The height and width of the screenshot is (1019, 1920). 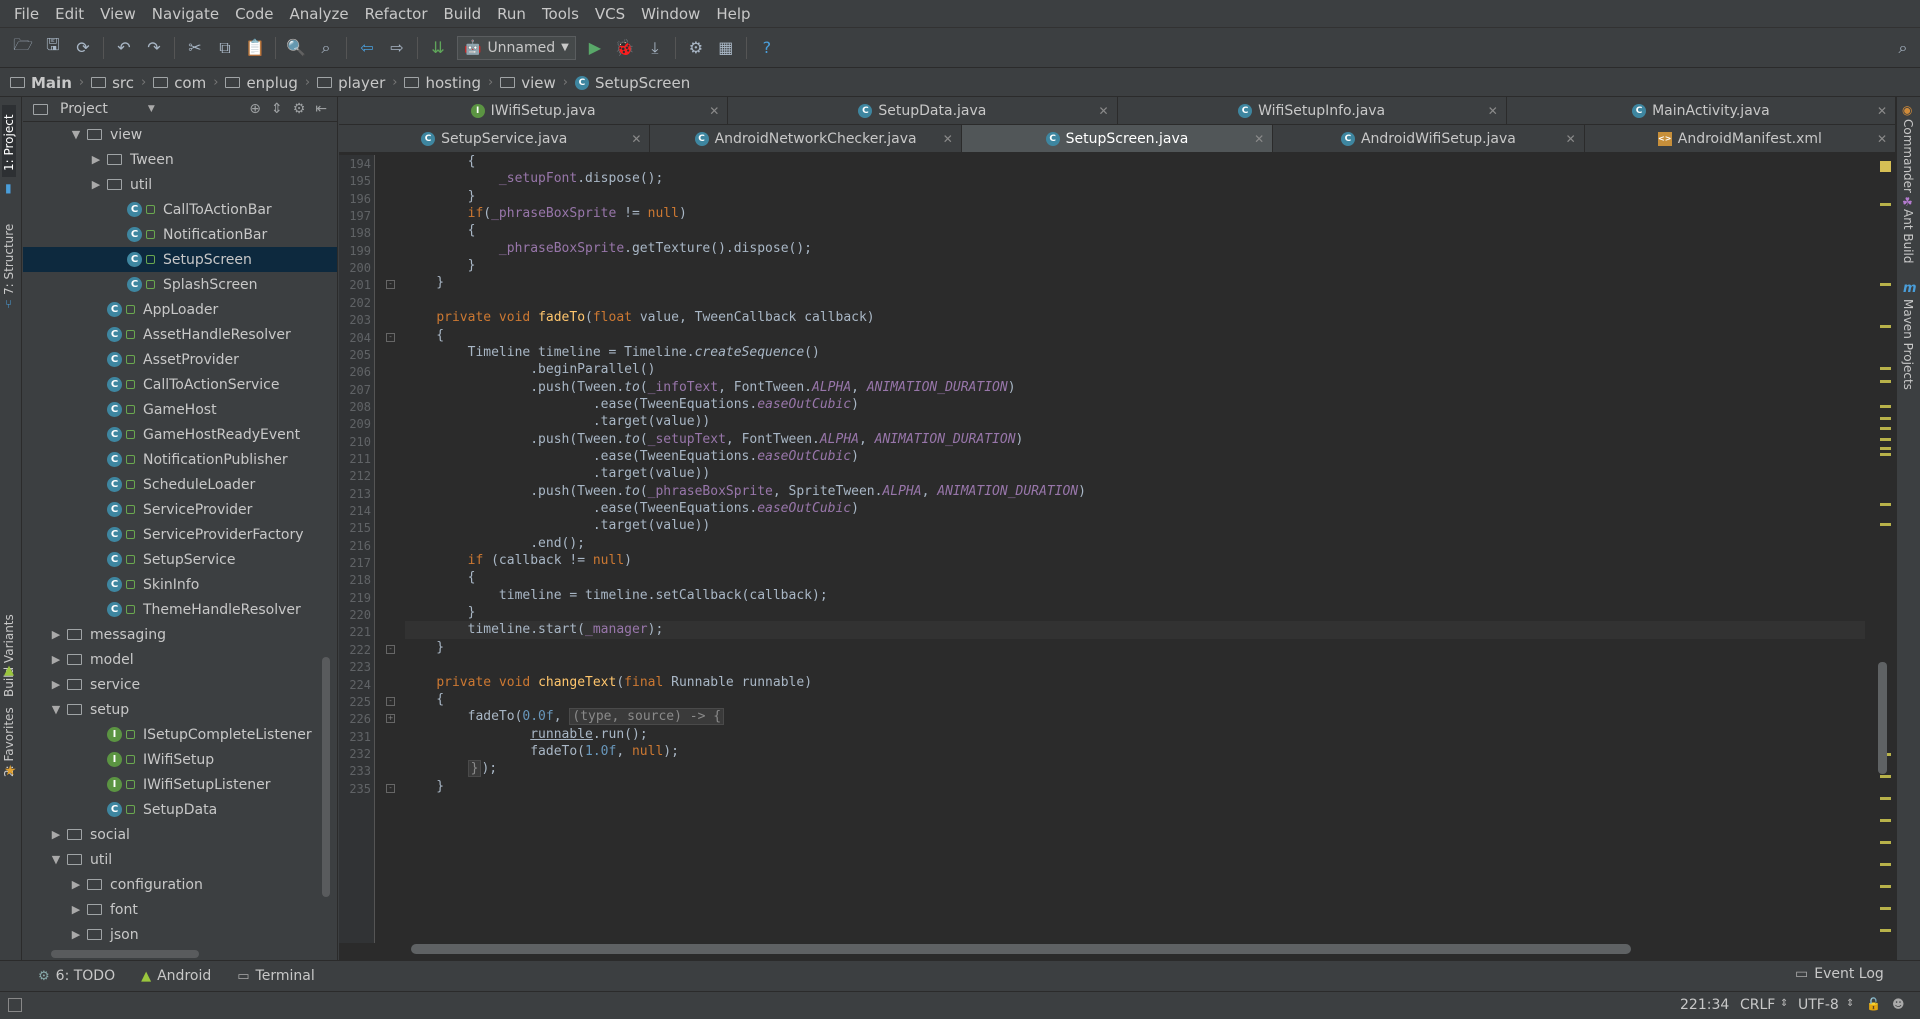 What do you see at coordinates (180, 159) in the screenshot?
I see `tree-folder: ▶ Tween` at bounding box center [180, 159].